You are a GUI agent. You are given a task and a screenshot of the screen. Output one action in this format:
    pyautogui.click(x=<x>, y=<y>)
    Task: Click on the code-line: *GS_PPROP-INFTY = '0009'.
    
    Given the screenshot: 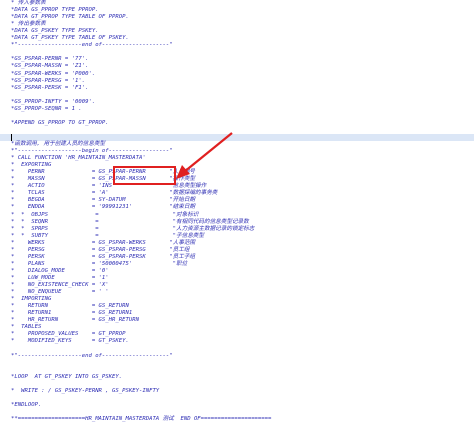 What is the action you would take?
    pyautogui.click(x=237, y=102)
    